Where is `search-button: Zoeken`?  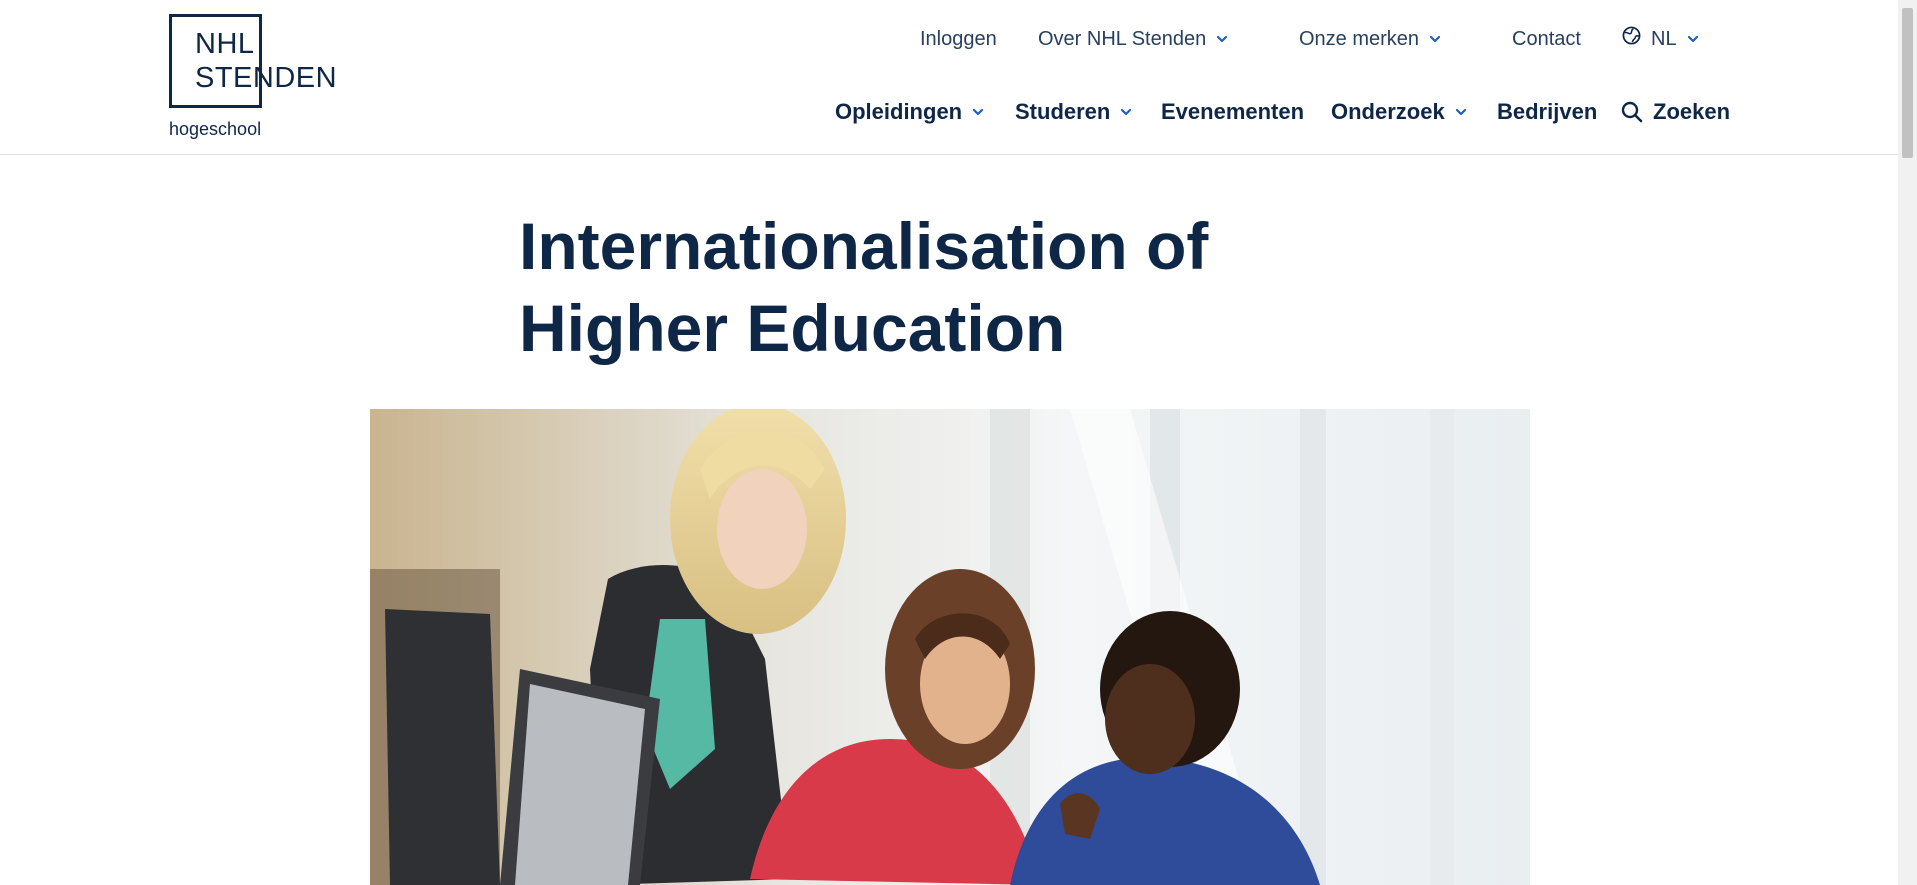
search-button: Zoeken is located at coordinates (1675, 112).